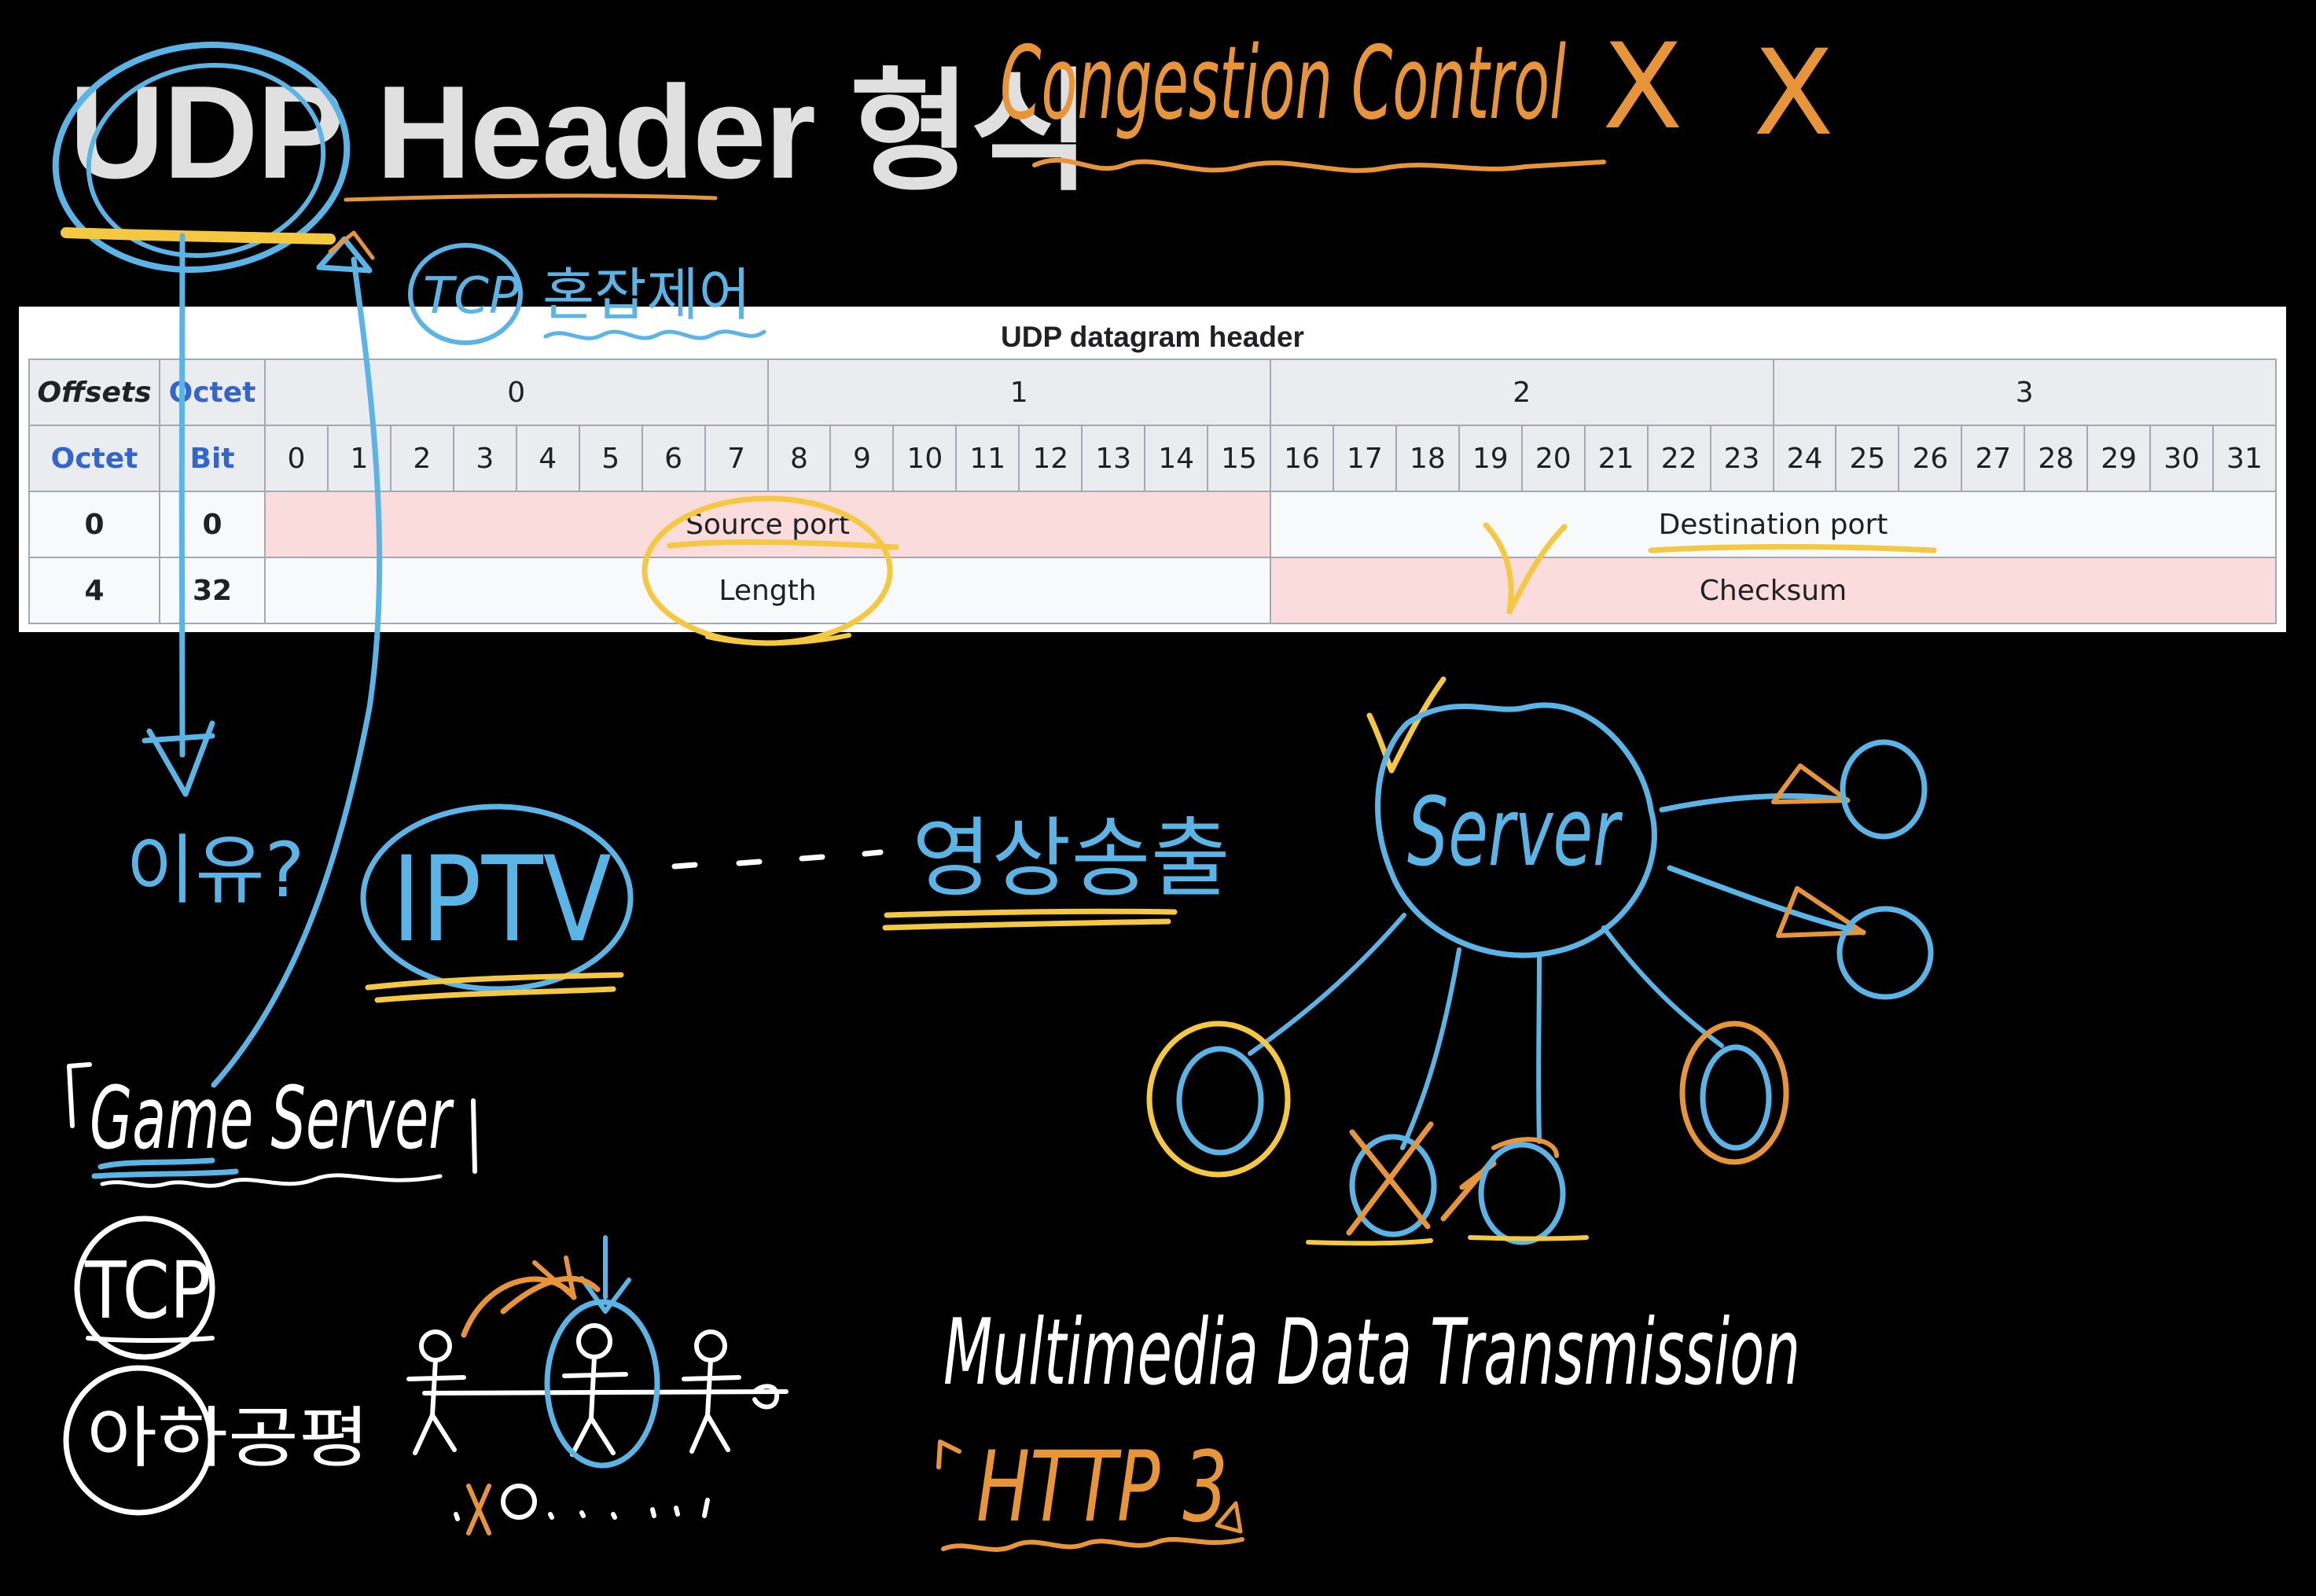 The image size is (2316, 1596). I want to click on congestion-text: Congestion Control, so click(1283, 83).